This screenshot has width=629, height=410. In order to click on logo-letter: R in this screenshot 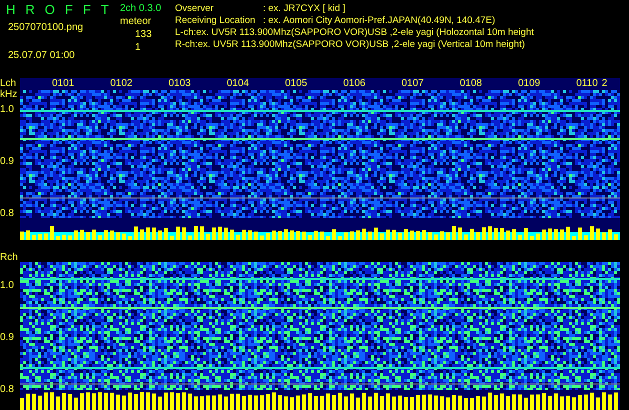, I will do `click(30, 10)`.